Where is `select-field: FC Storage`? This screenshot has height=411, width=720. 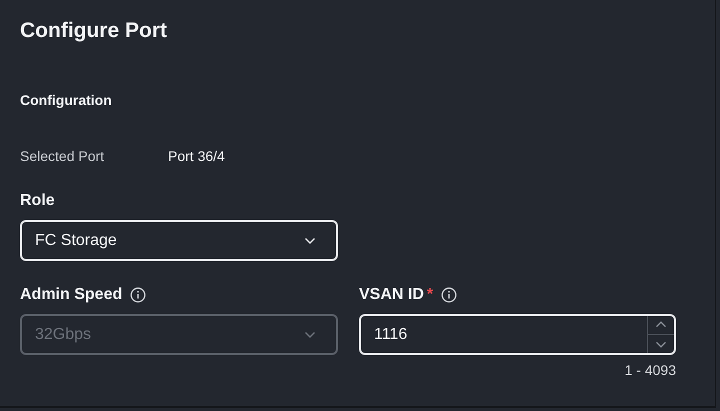 select-field: FC Storage is located at coordinates (179, 240).